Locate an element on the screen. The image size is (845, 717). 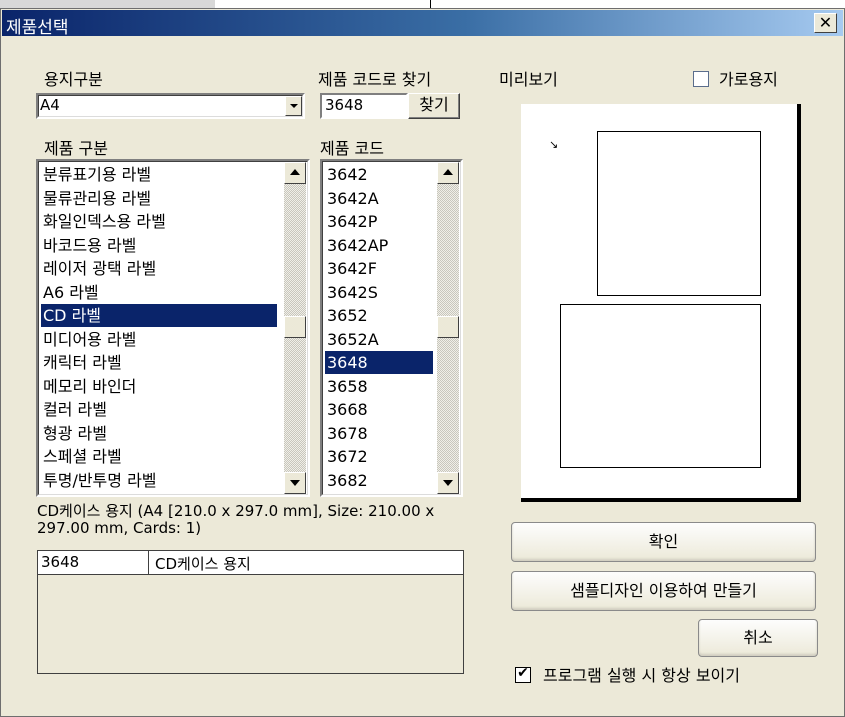
code-search-input: 3648 is located at coordinates (364, 106).